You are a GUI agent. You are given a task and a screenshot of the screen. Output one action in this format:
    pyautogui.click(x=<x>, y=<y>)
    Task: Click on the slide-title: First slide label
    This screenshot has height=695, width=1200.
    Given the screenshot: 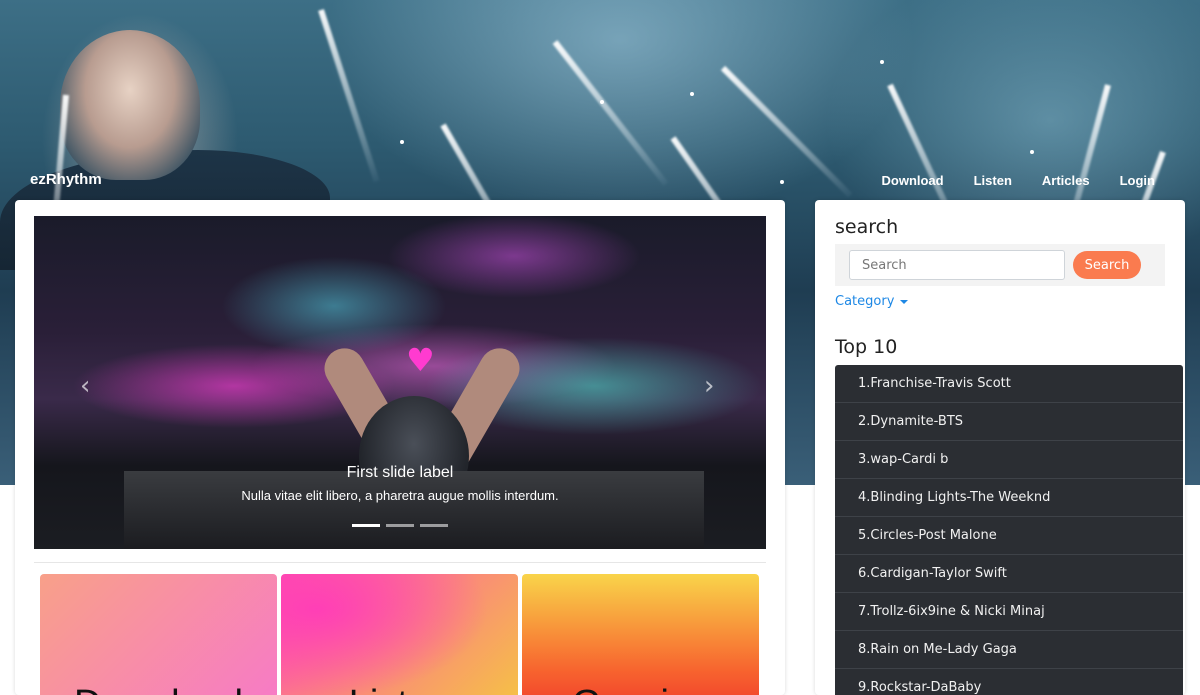 What is the action you would take?
    pyautogui.click(x=400, y=472)
    